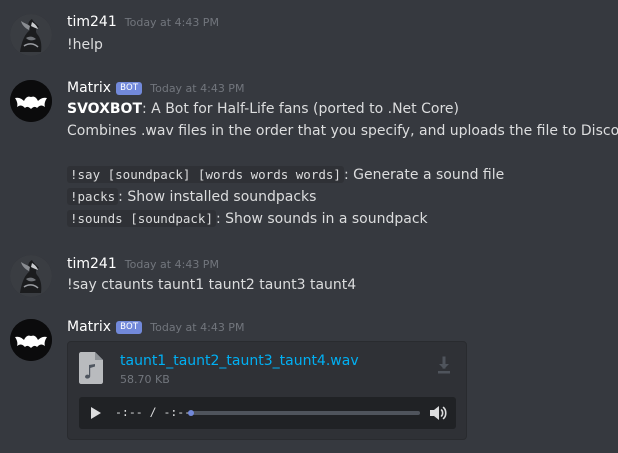 The width and height of the screenshot is (618, 453). I want to click on command-description: : Show sounds in a soundpack, so click(322, 219).